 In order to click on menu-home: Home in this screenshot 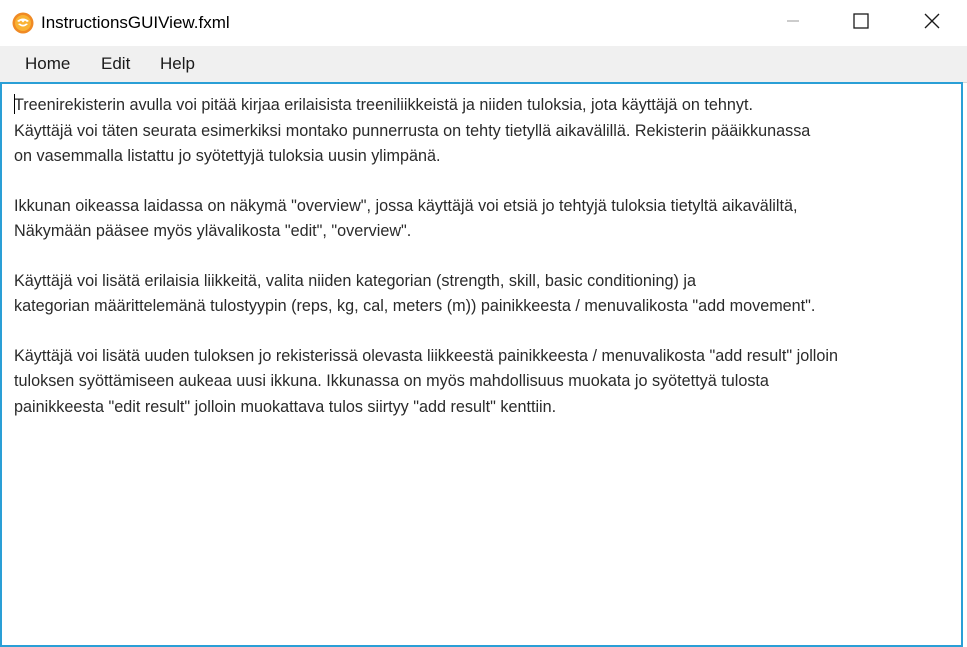, I will do `click(47, 64)`.